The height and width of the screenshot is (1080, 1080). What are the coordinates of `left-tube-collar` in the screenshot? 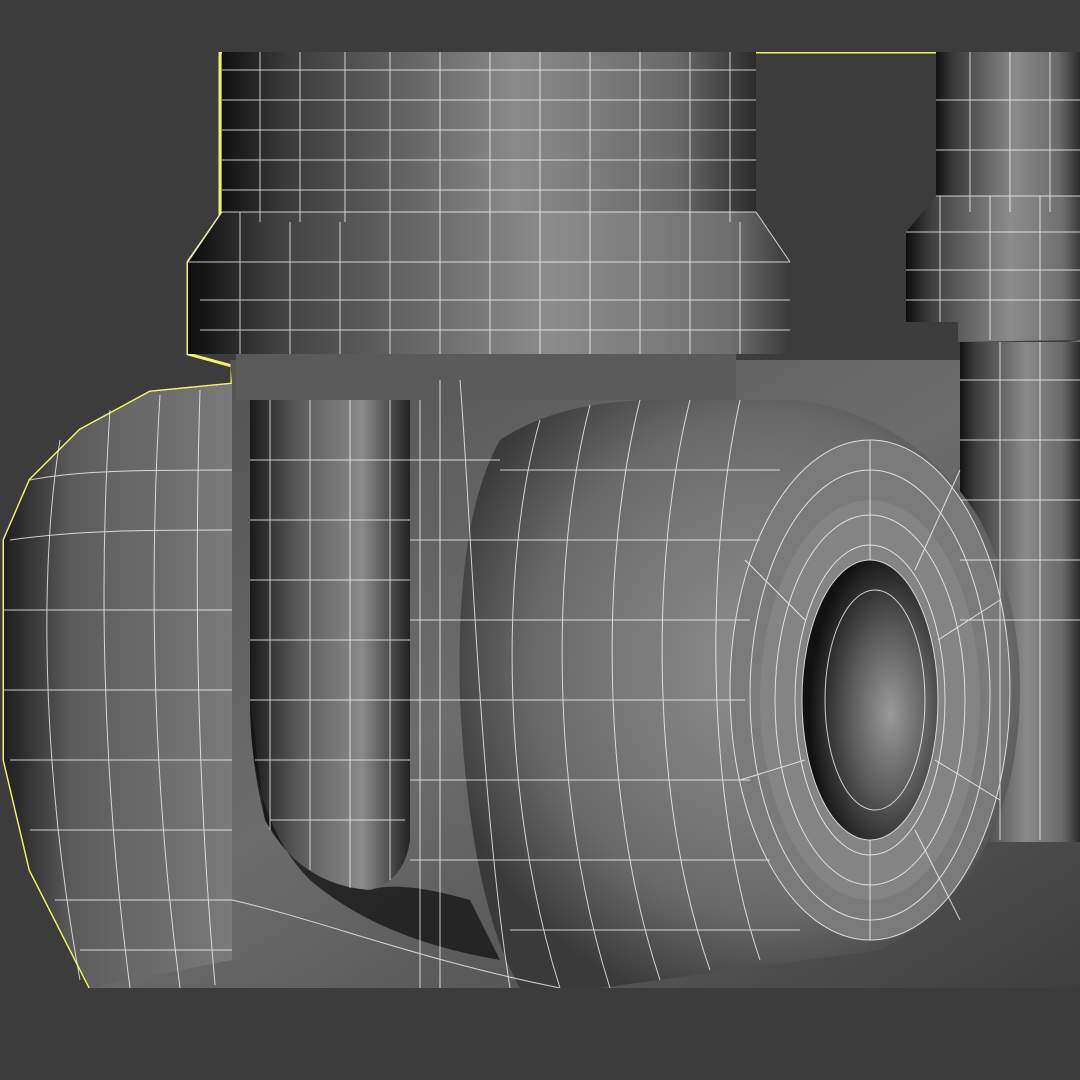 It's located at (489, 283).